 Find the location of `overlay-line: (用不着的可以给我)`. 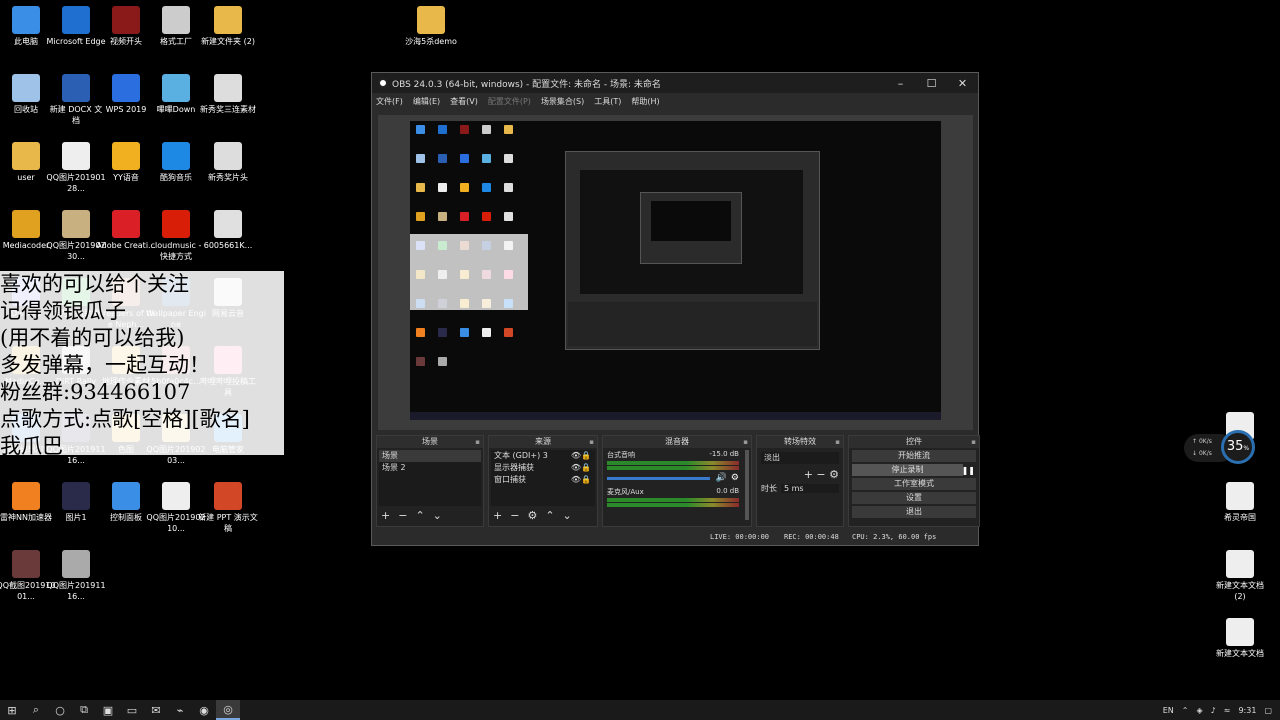

overlay-line: (用不着的可以给我) is located at coordinates (92, 338).